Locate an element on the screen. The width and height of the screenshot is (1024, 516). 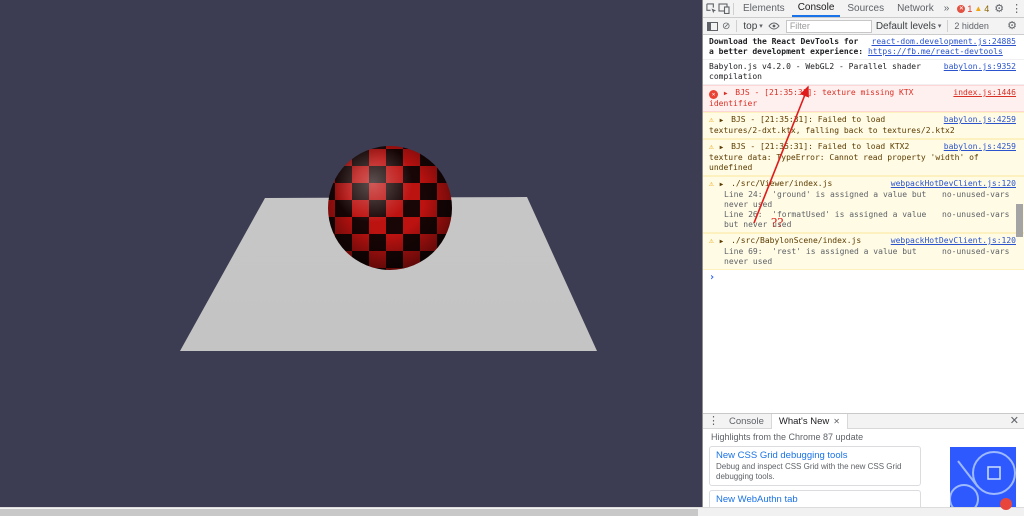
console-prompt: › is located at coordinates (863, 277).